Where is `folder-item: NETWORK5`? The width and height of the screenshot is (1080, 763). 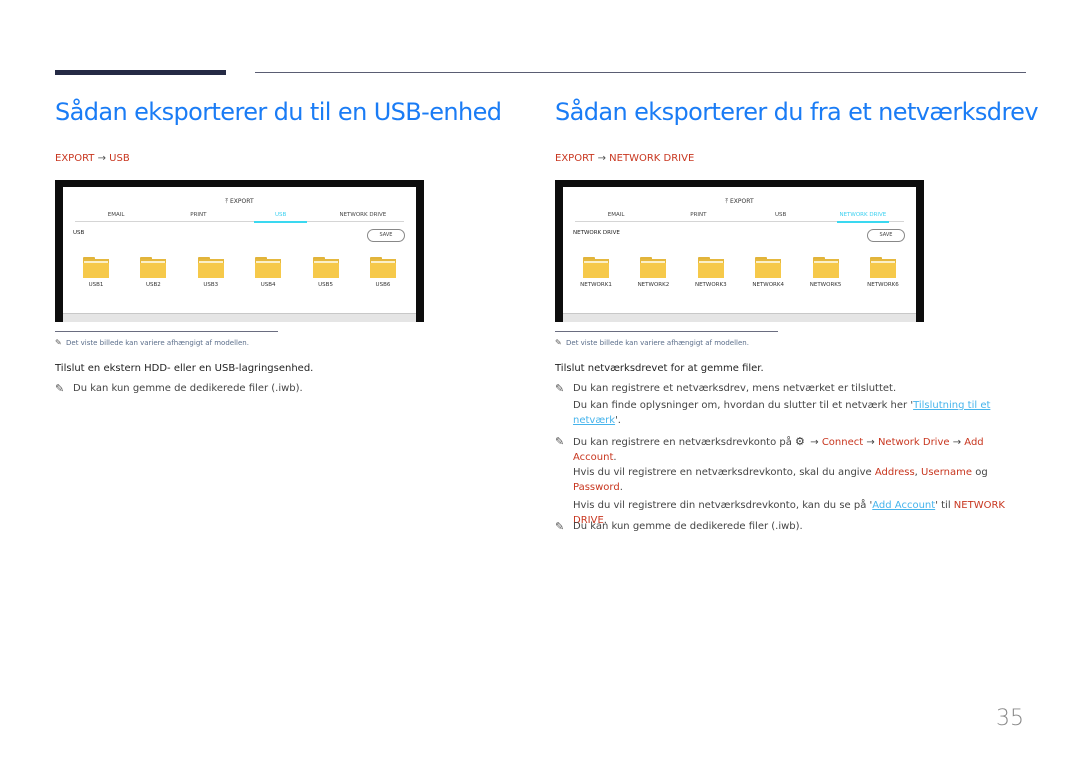 folder-item: NETWORK5 is located at coordinates (826, 272).